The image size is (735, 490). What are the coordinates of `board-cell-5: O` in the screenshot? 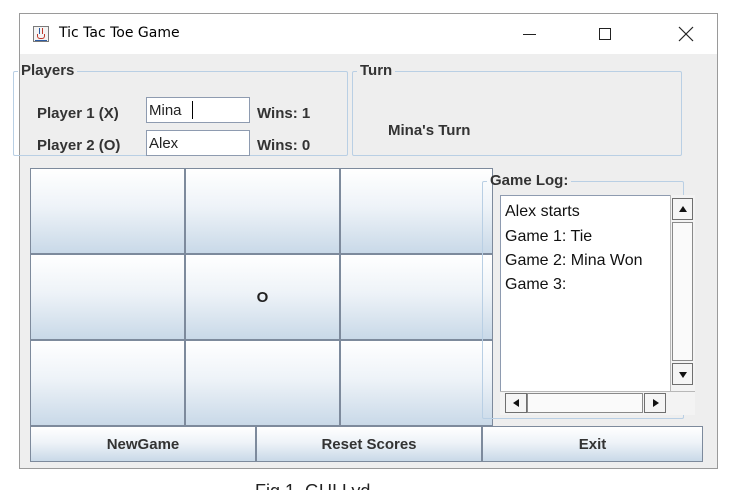 It's located at (262, 297).